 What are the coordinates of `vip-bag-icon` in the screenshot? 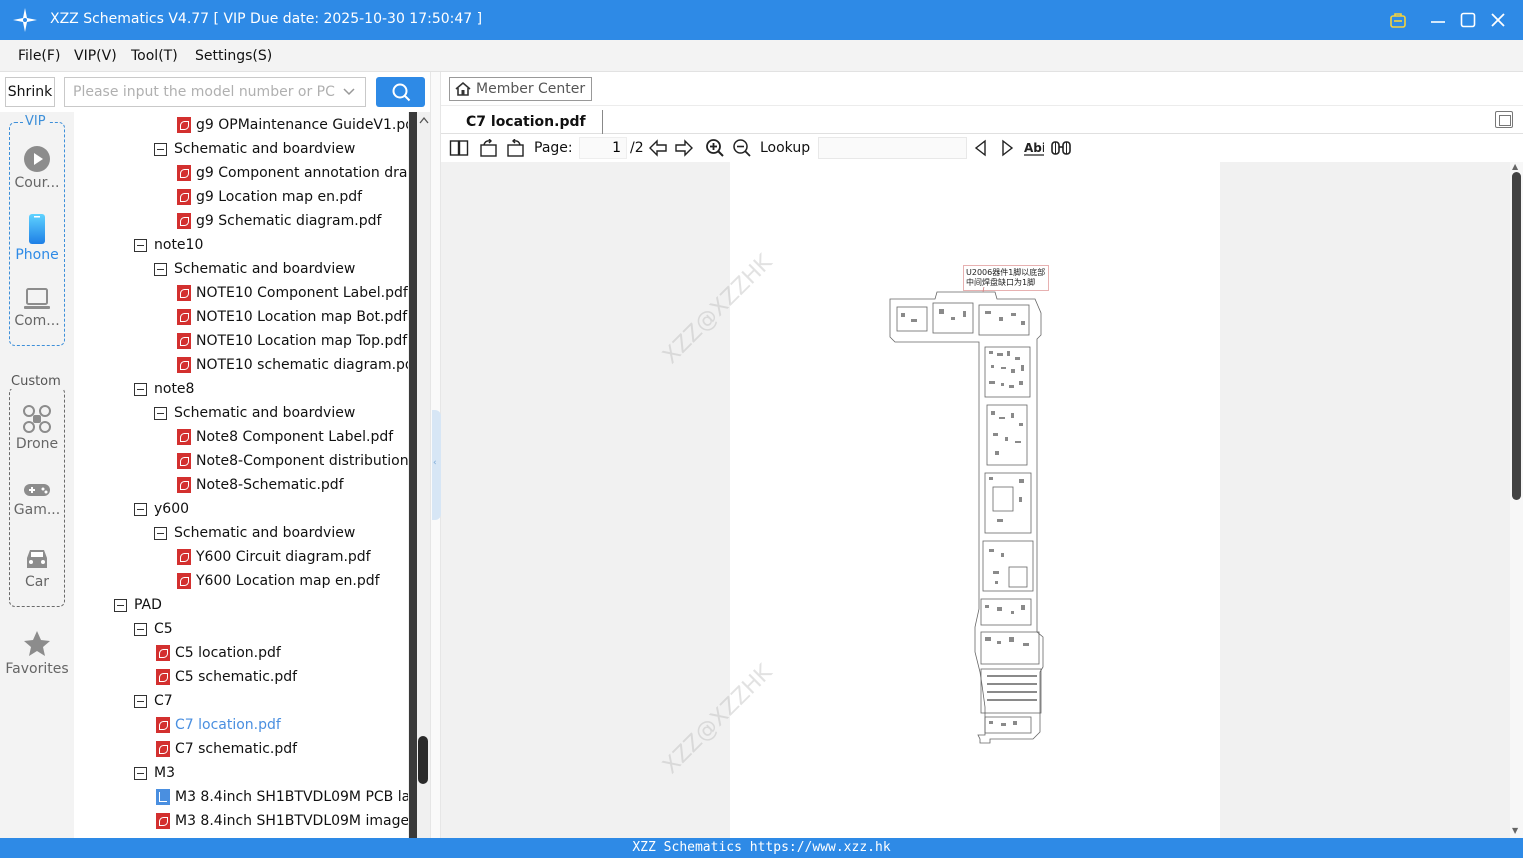 It's located at (1398, 20).